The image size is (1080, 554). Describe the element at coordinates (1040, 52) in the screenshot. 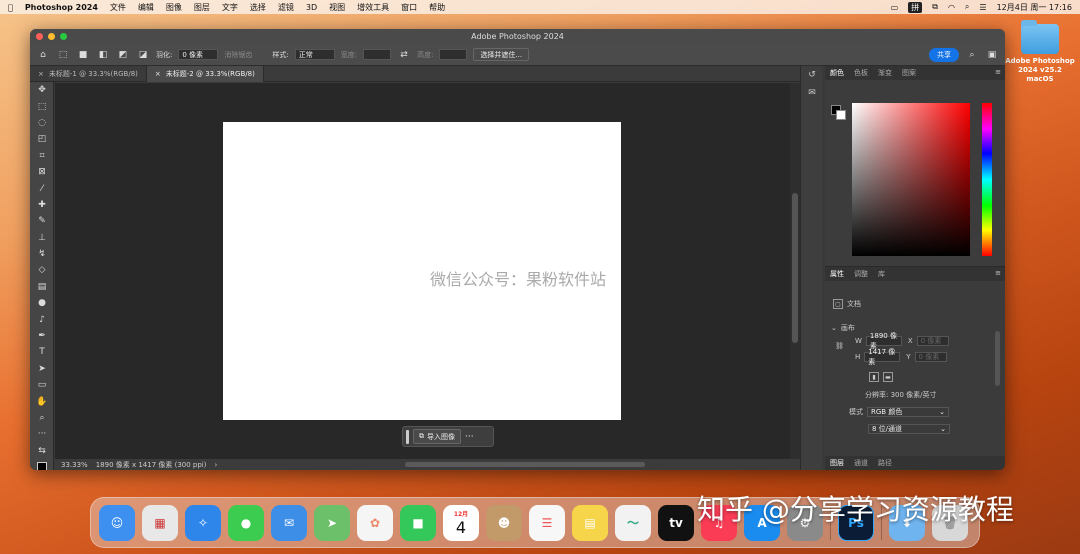

I see `desktop-folder: Adobe Photoshop 2024 v25.2 macOS` at that location.